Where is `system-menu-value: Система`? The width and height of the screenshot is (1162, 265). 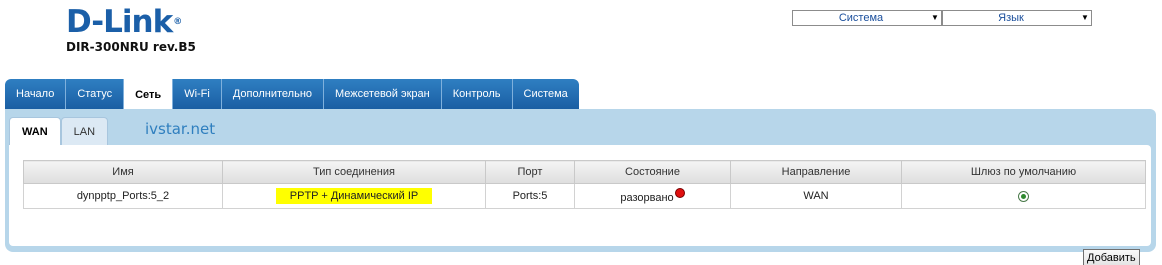 system-menu-value: Система is located at coordinates (861, 18).